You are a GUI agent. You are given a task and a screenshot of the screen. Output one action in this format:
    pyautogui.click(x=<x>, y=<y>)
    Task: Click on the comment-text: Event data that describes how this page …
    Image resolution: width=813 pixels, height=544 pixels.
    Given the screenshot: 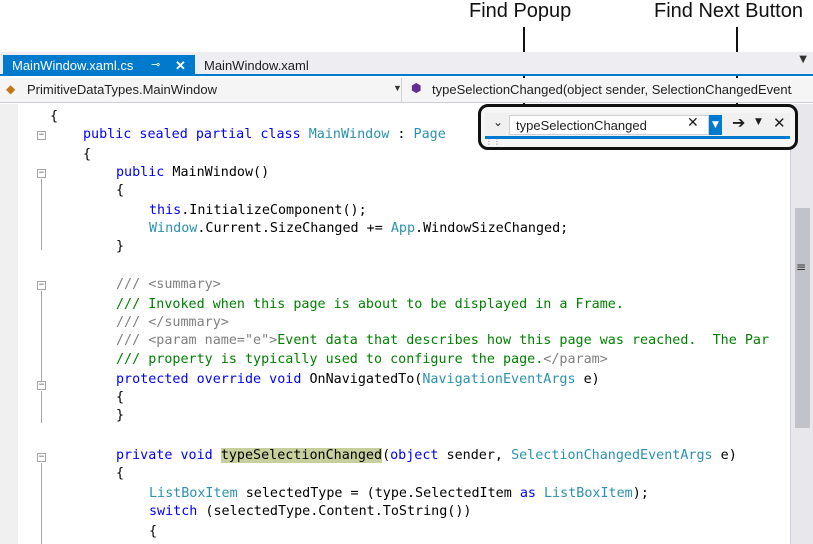 What is the action you would take?
    pyautogui.click(x=523, y=340)
    